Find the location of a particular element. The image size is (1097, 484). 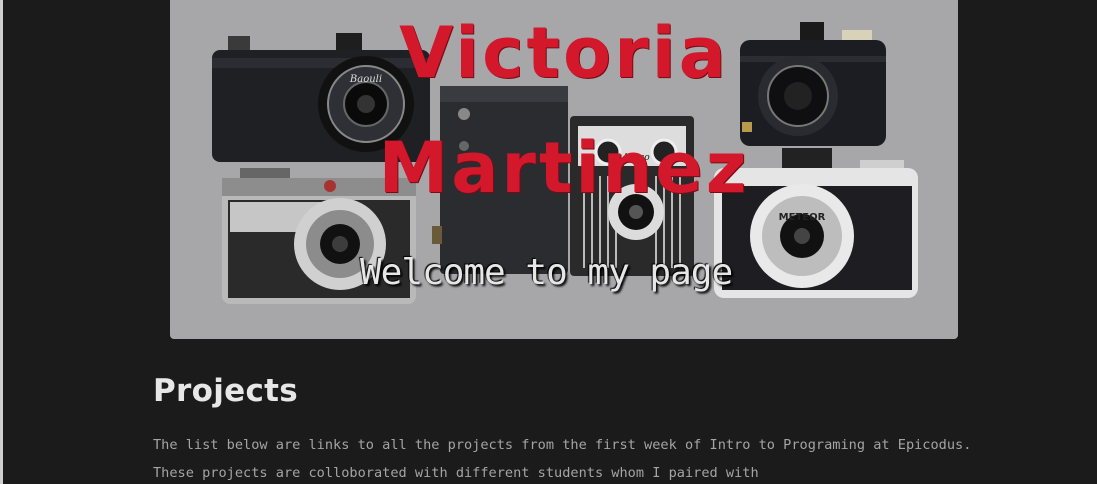

projects-heading: Projects is located at coordinates (226, 391).